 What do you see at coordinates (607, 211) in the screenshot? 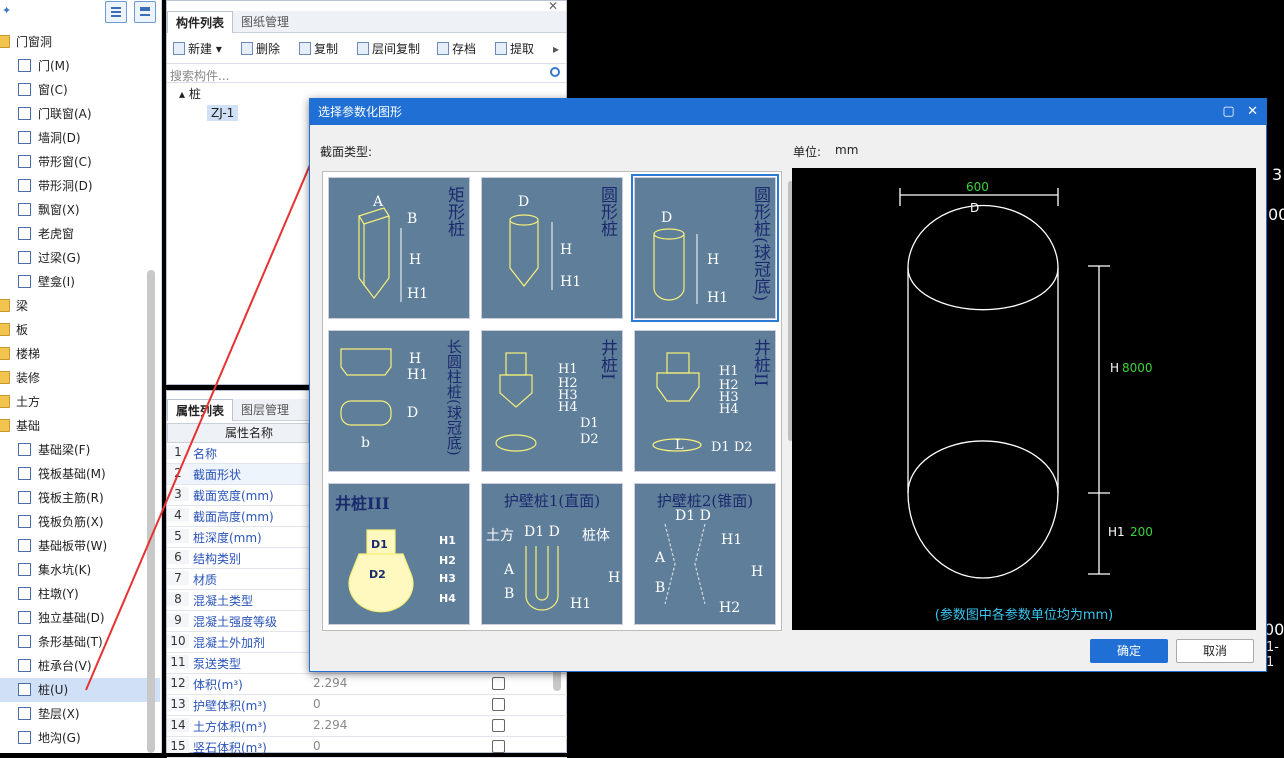
I see `shape-title: 圆形桩` at bounding box center [607, 211].